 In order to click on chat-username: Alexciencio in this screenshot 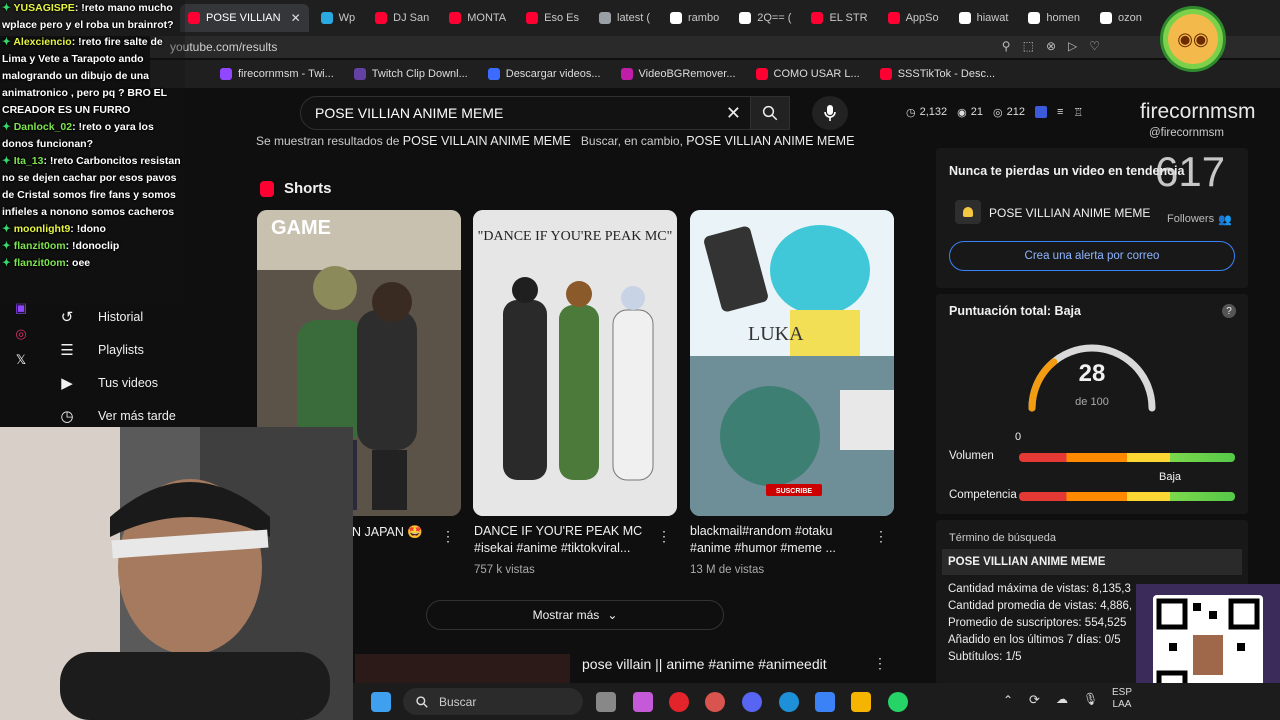, I will do `click(42, 42)`.